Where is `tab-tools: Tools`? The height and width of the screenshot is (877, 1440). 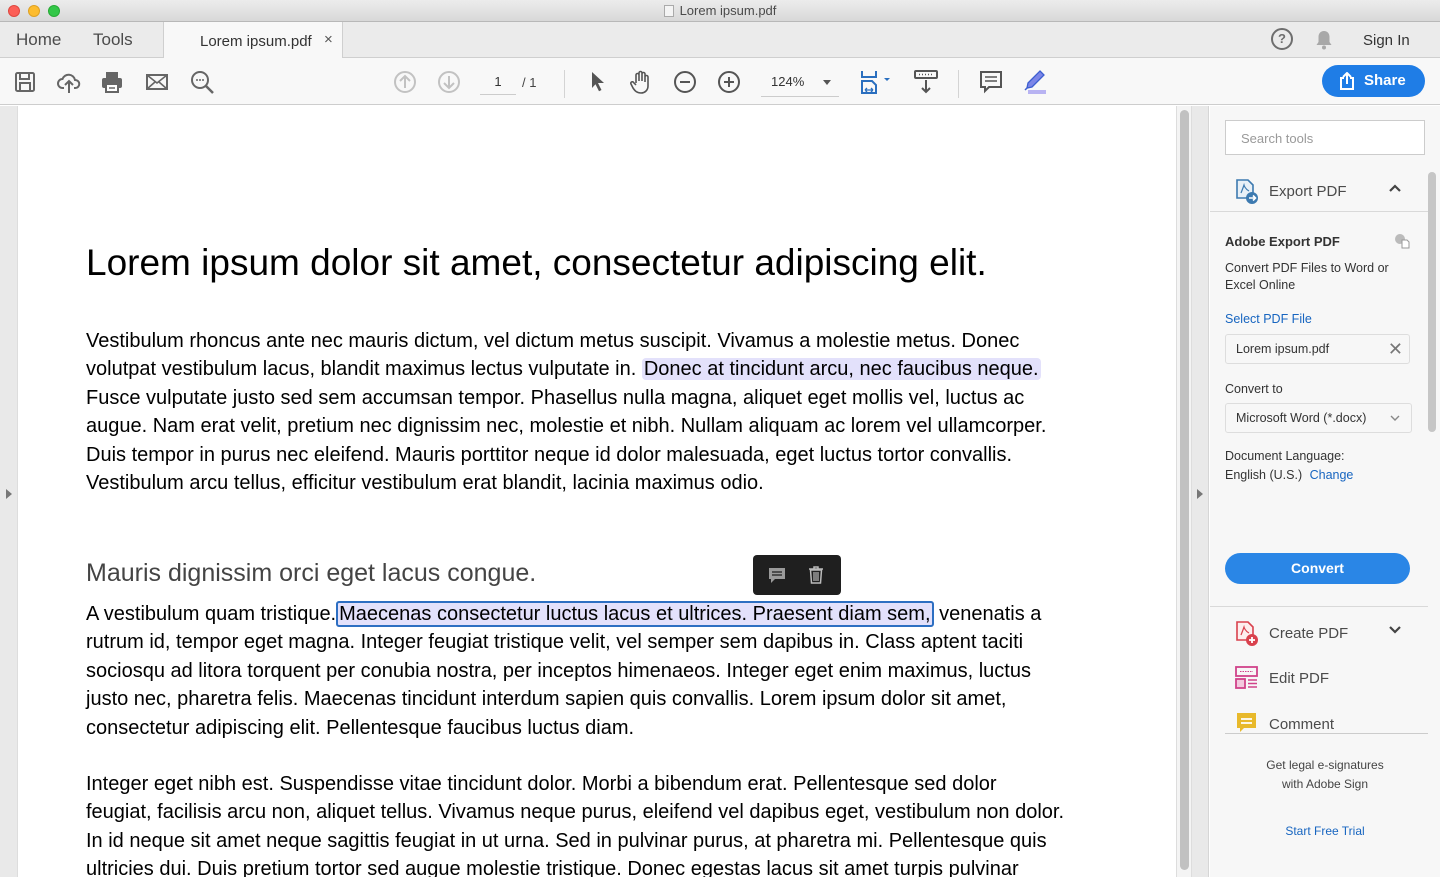 tab-tools: Tools is located at coordinates (113, 40).